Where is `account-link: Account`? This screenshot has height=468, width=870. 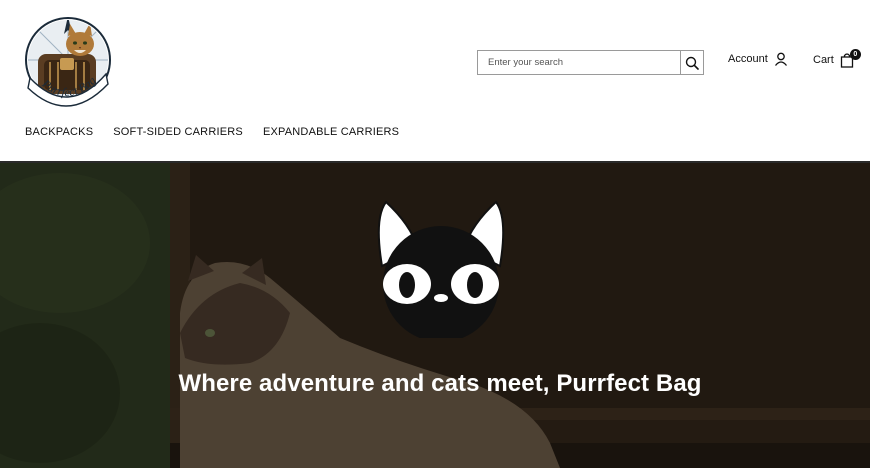 account-link: Account is located at coordinates (758, 59).